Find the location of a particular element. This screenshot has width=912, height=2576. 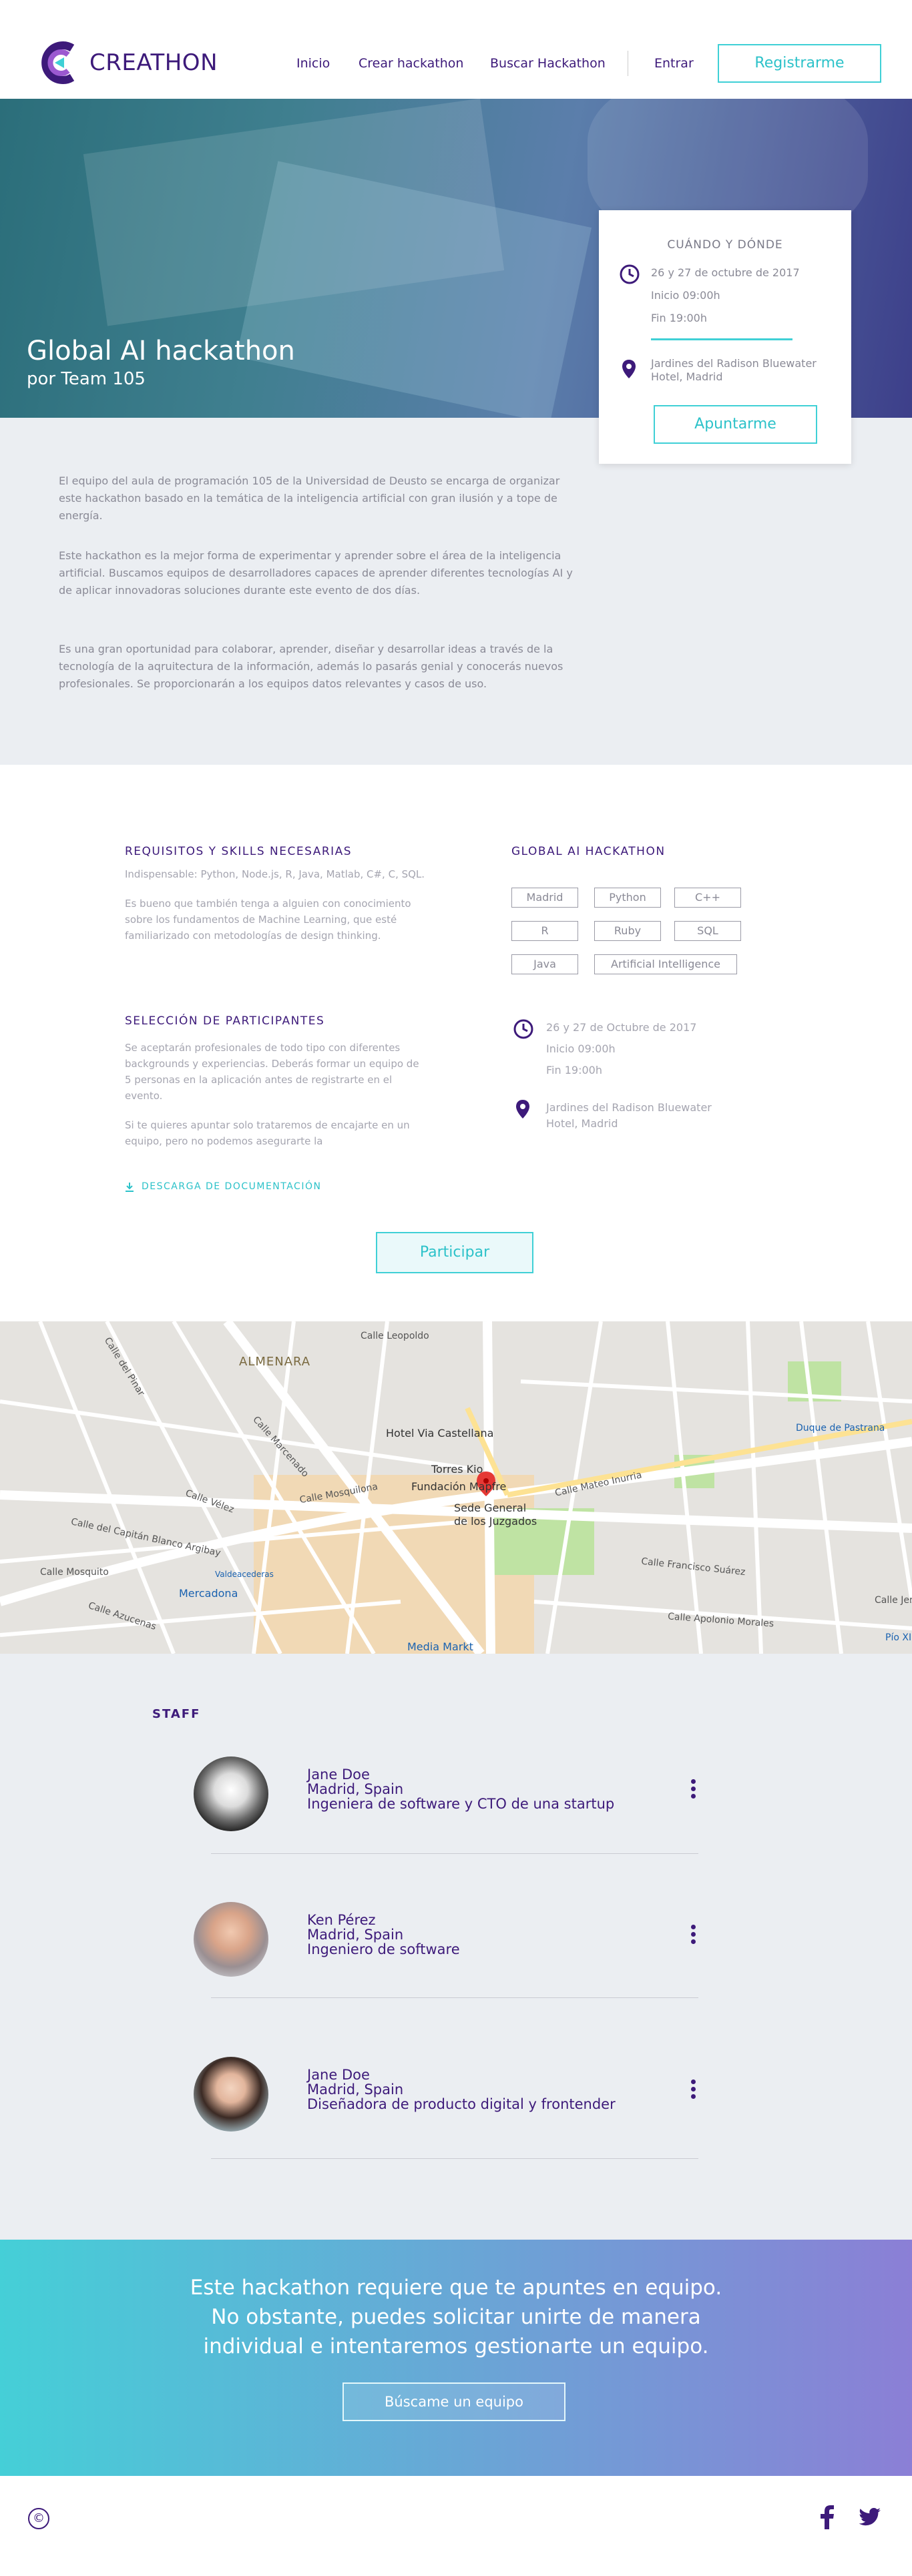

event-start: Inicio 09:00h is located at coordinates (685, 295).